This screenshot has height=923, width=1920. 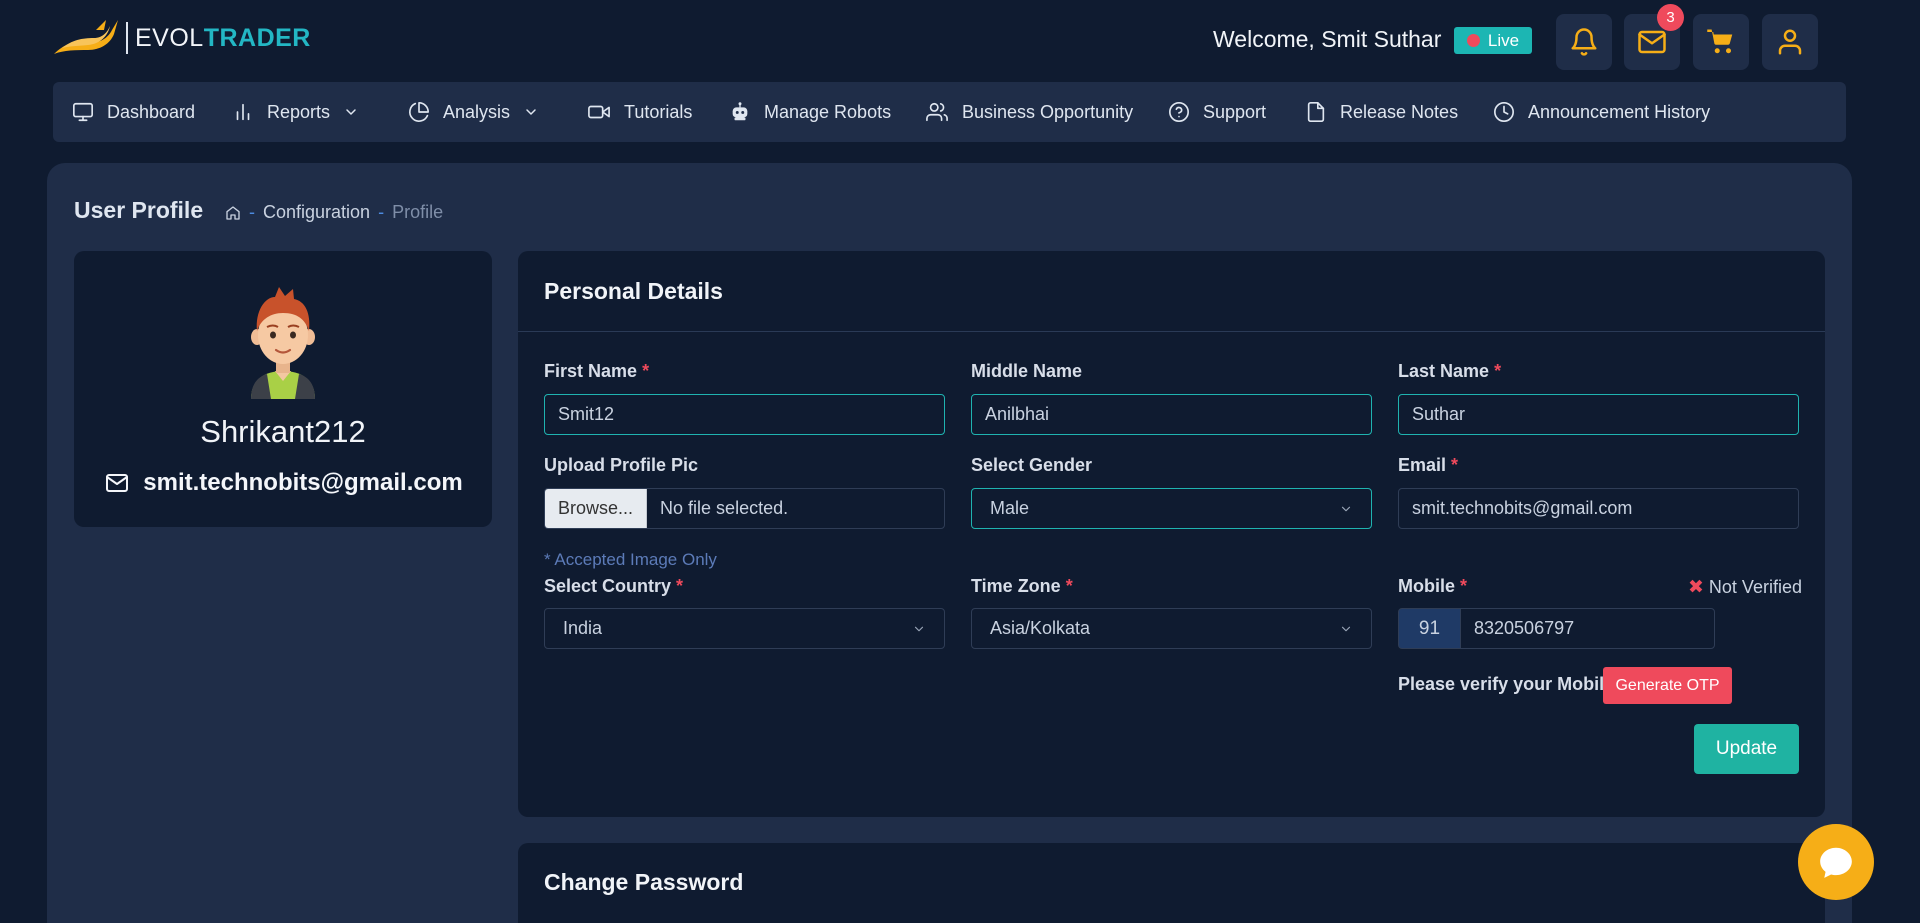 I want to click on bell-icon, so click(x=1584, y=42).